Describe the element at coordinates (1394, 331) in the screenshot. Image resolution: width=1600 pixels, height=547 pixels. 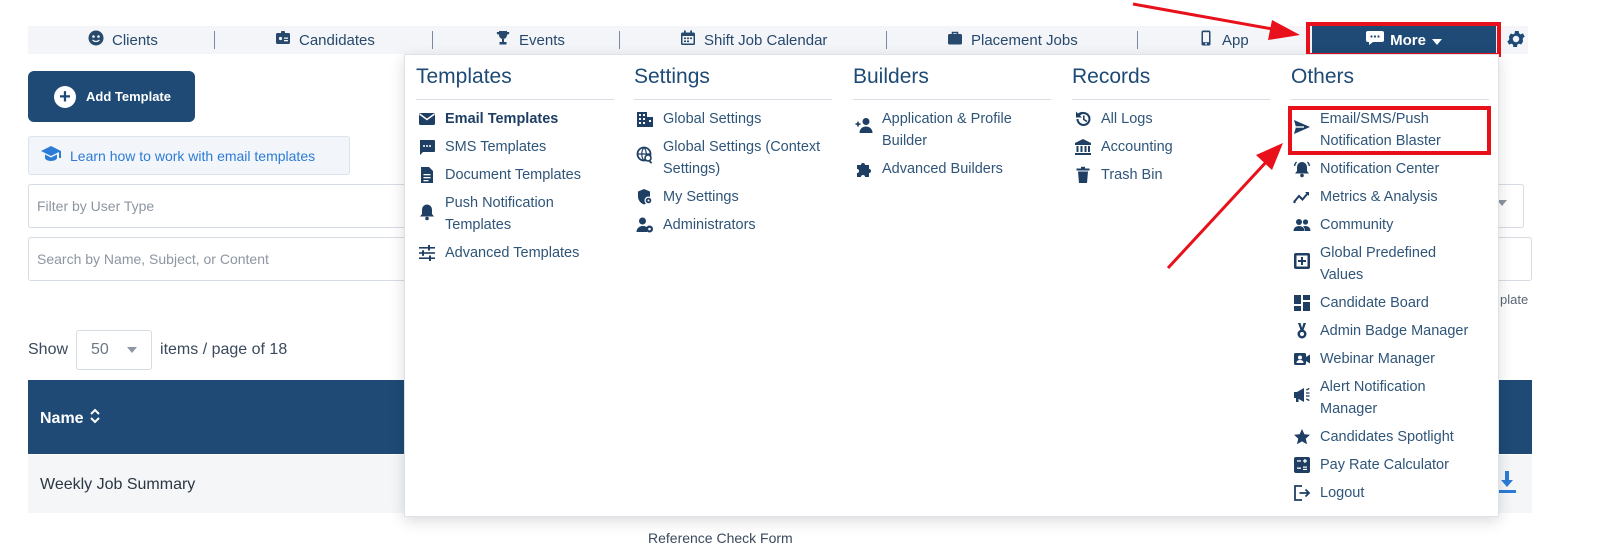
I see `menu-item-label: Admin Badge Manager` at that location.